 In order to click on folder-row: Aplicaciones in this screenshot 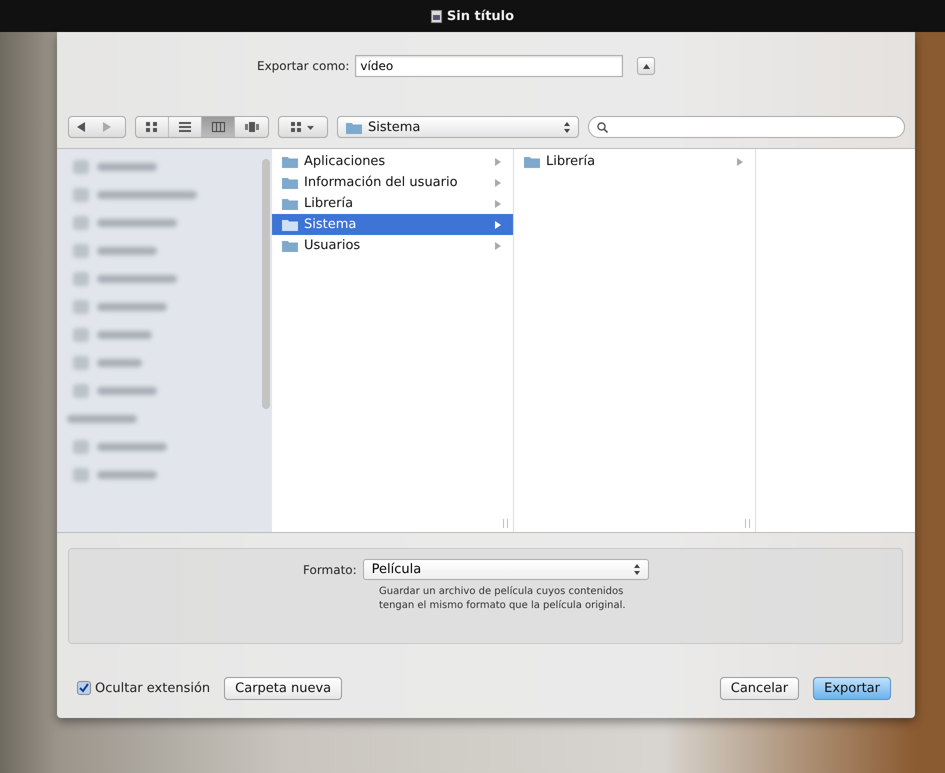, I will do `click(392, 161)`.